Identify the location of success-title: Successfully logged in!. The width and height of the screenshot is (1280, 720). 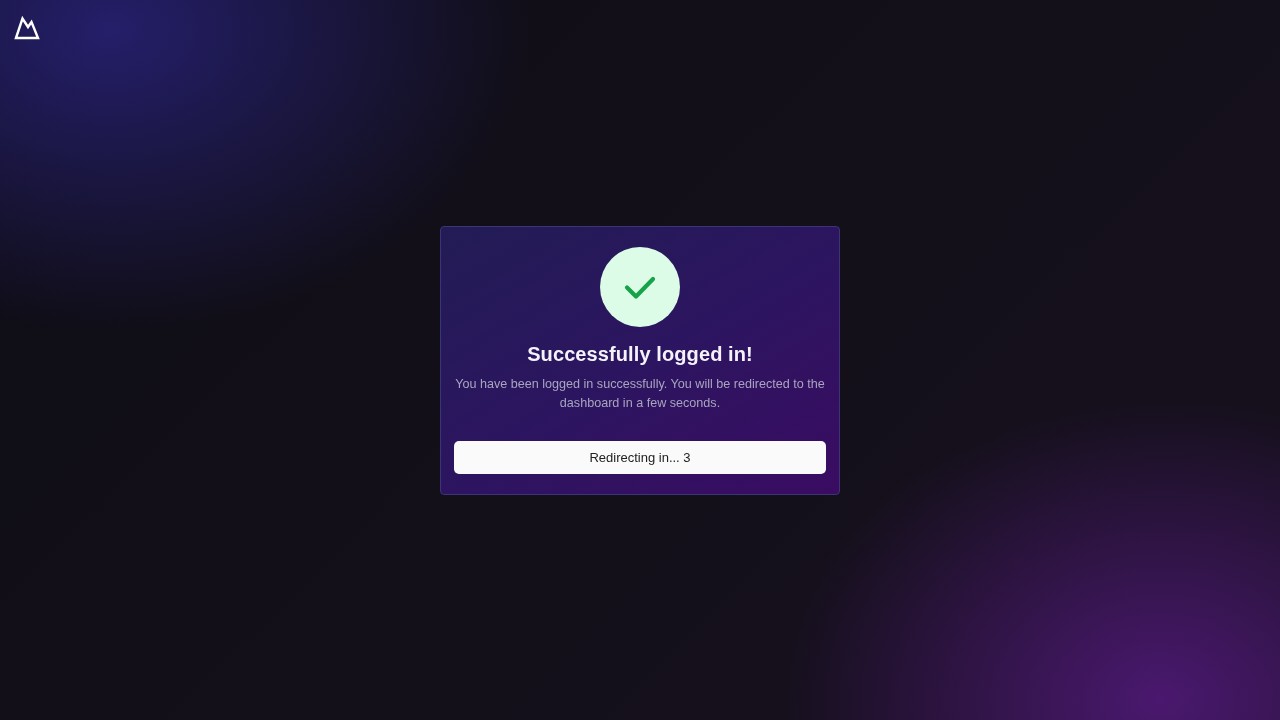
(640, 354).